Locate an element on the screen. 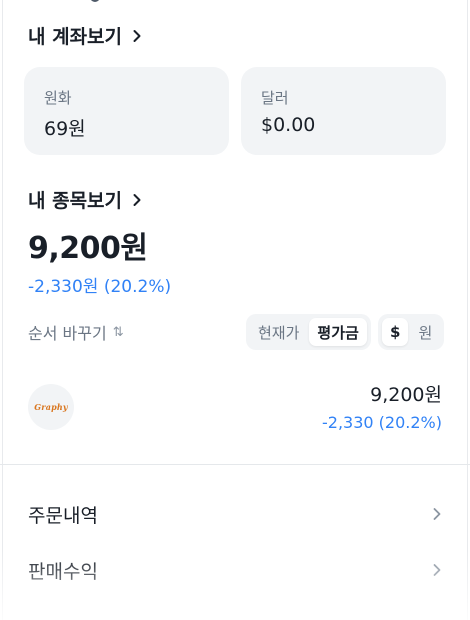 This screenshot has width=470, height=620. frame-border-right is located at coordinates (467, 310).